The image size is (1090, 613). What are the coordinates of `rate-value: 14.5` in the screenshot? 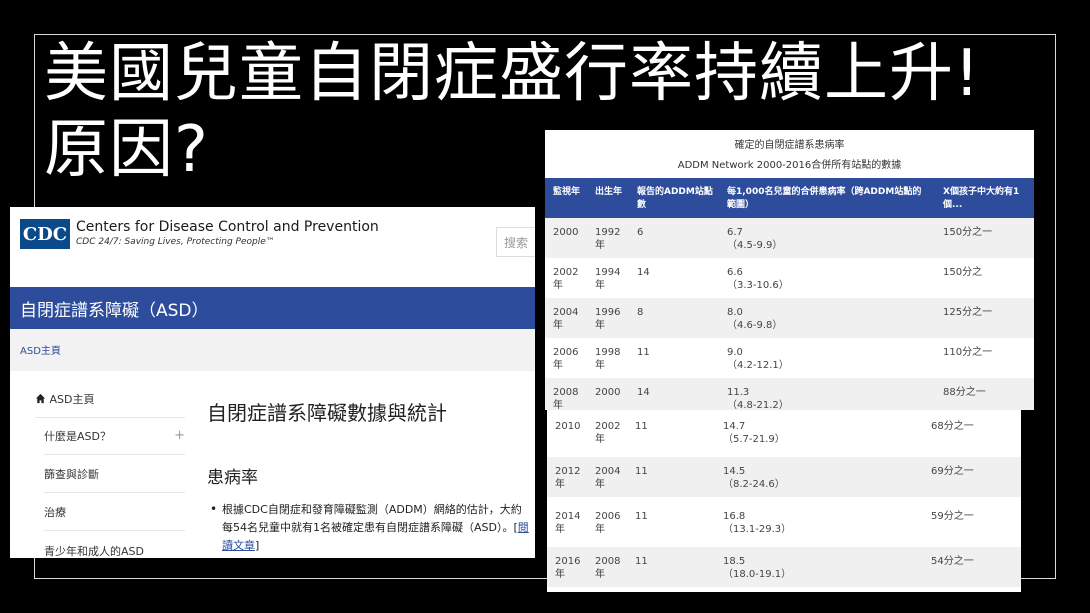 It's located at (734, 471).